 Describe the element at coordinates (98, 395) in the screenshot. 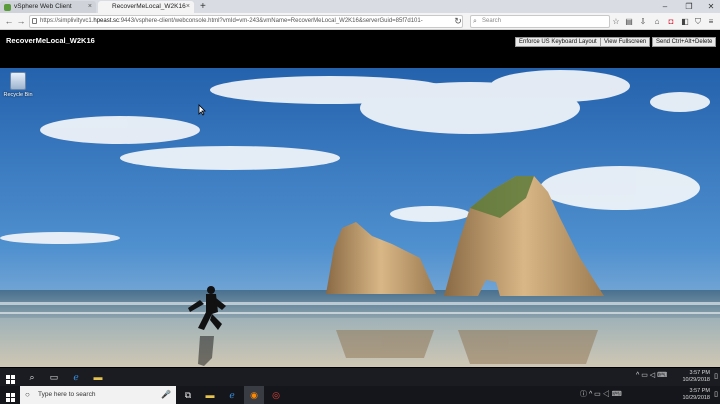

I see `host-search-box: ○ Type here to search 🎤` at that location.